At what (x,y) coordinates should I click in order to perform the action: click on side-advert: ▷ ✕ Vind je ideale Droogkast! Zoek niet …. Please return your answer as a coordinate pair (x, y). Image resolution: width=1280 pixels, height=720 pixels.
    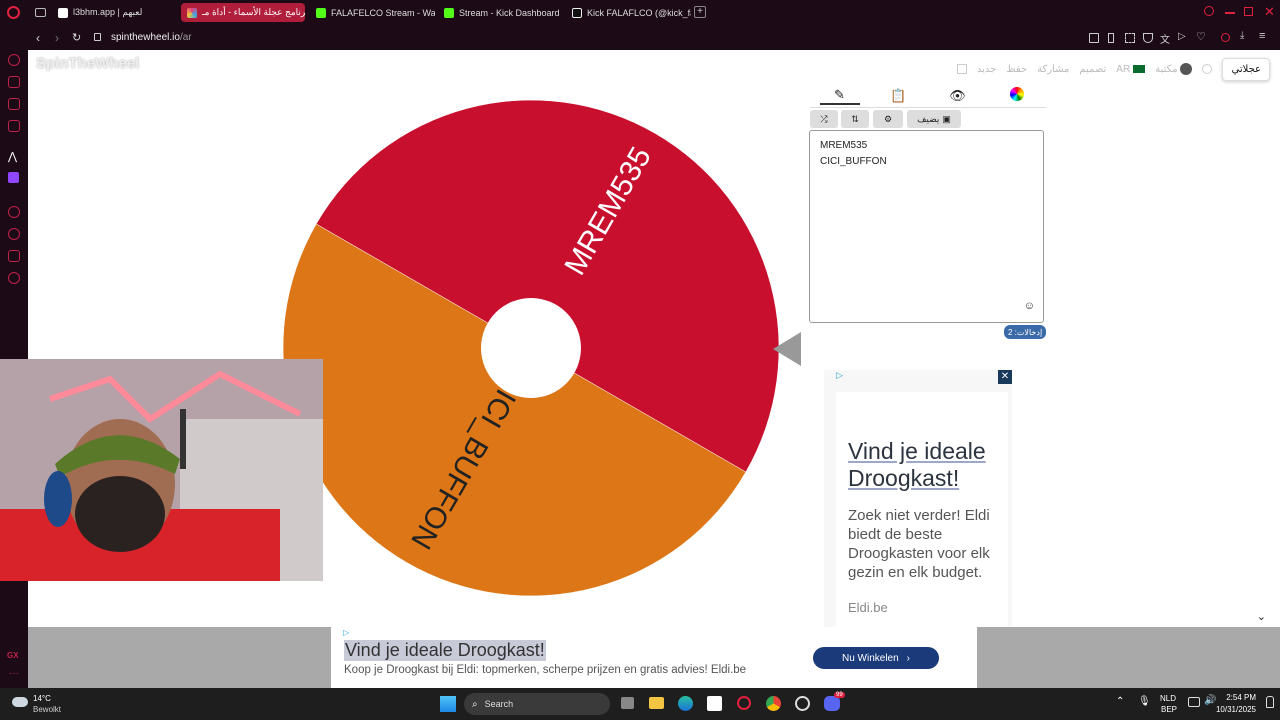
    Looking at the image, I should click on (918, 502).